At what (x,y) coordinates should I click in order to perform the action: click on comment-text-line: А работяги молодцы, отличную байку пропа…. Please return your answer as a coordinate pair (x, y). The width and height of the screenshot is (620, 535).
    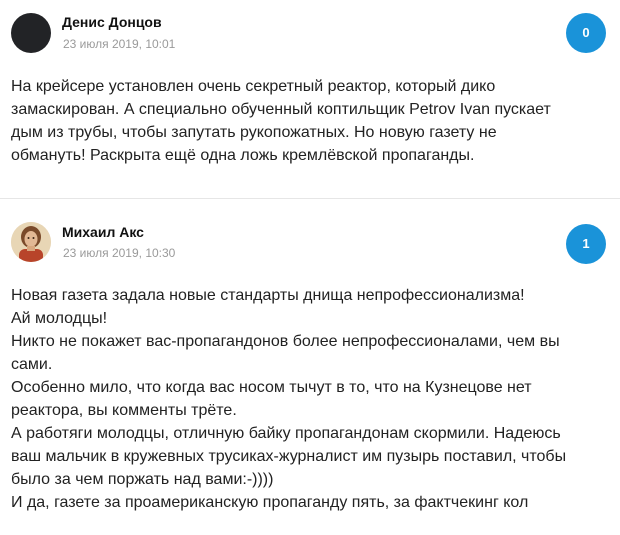
    Looking at the image, I should click on (286, 433).